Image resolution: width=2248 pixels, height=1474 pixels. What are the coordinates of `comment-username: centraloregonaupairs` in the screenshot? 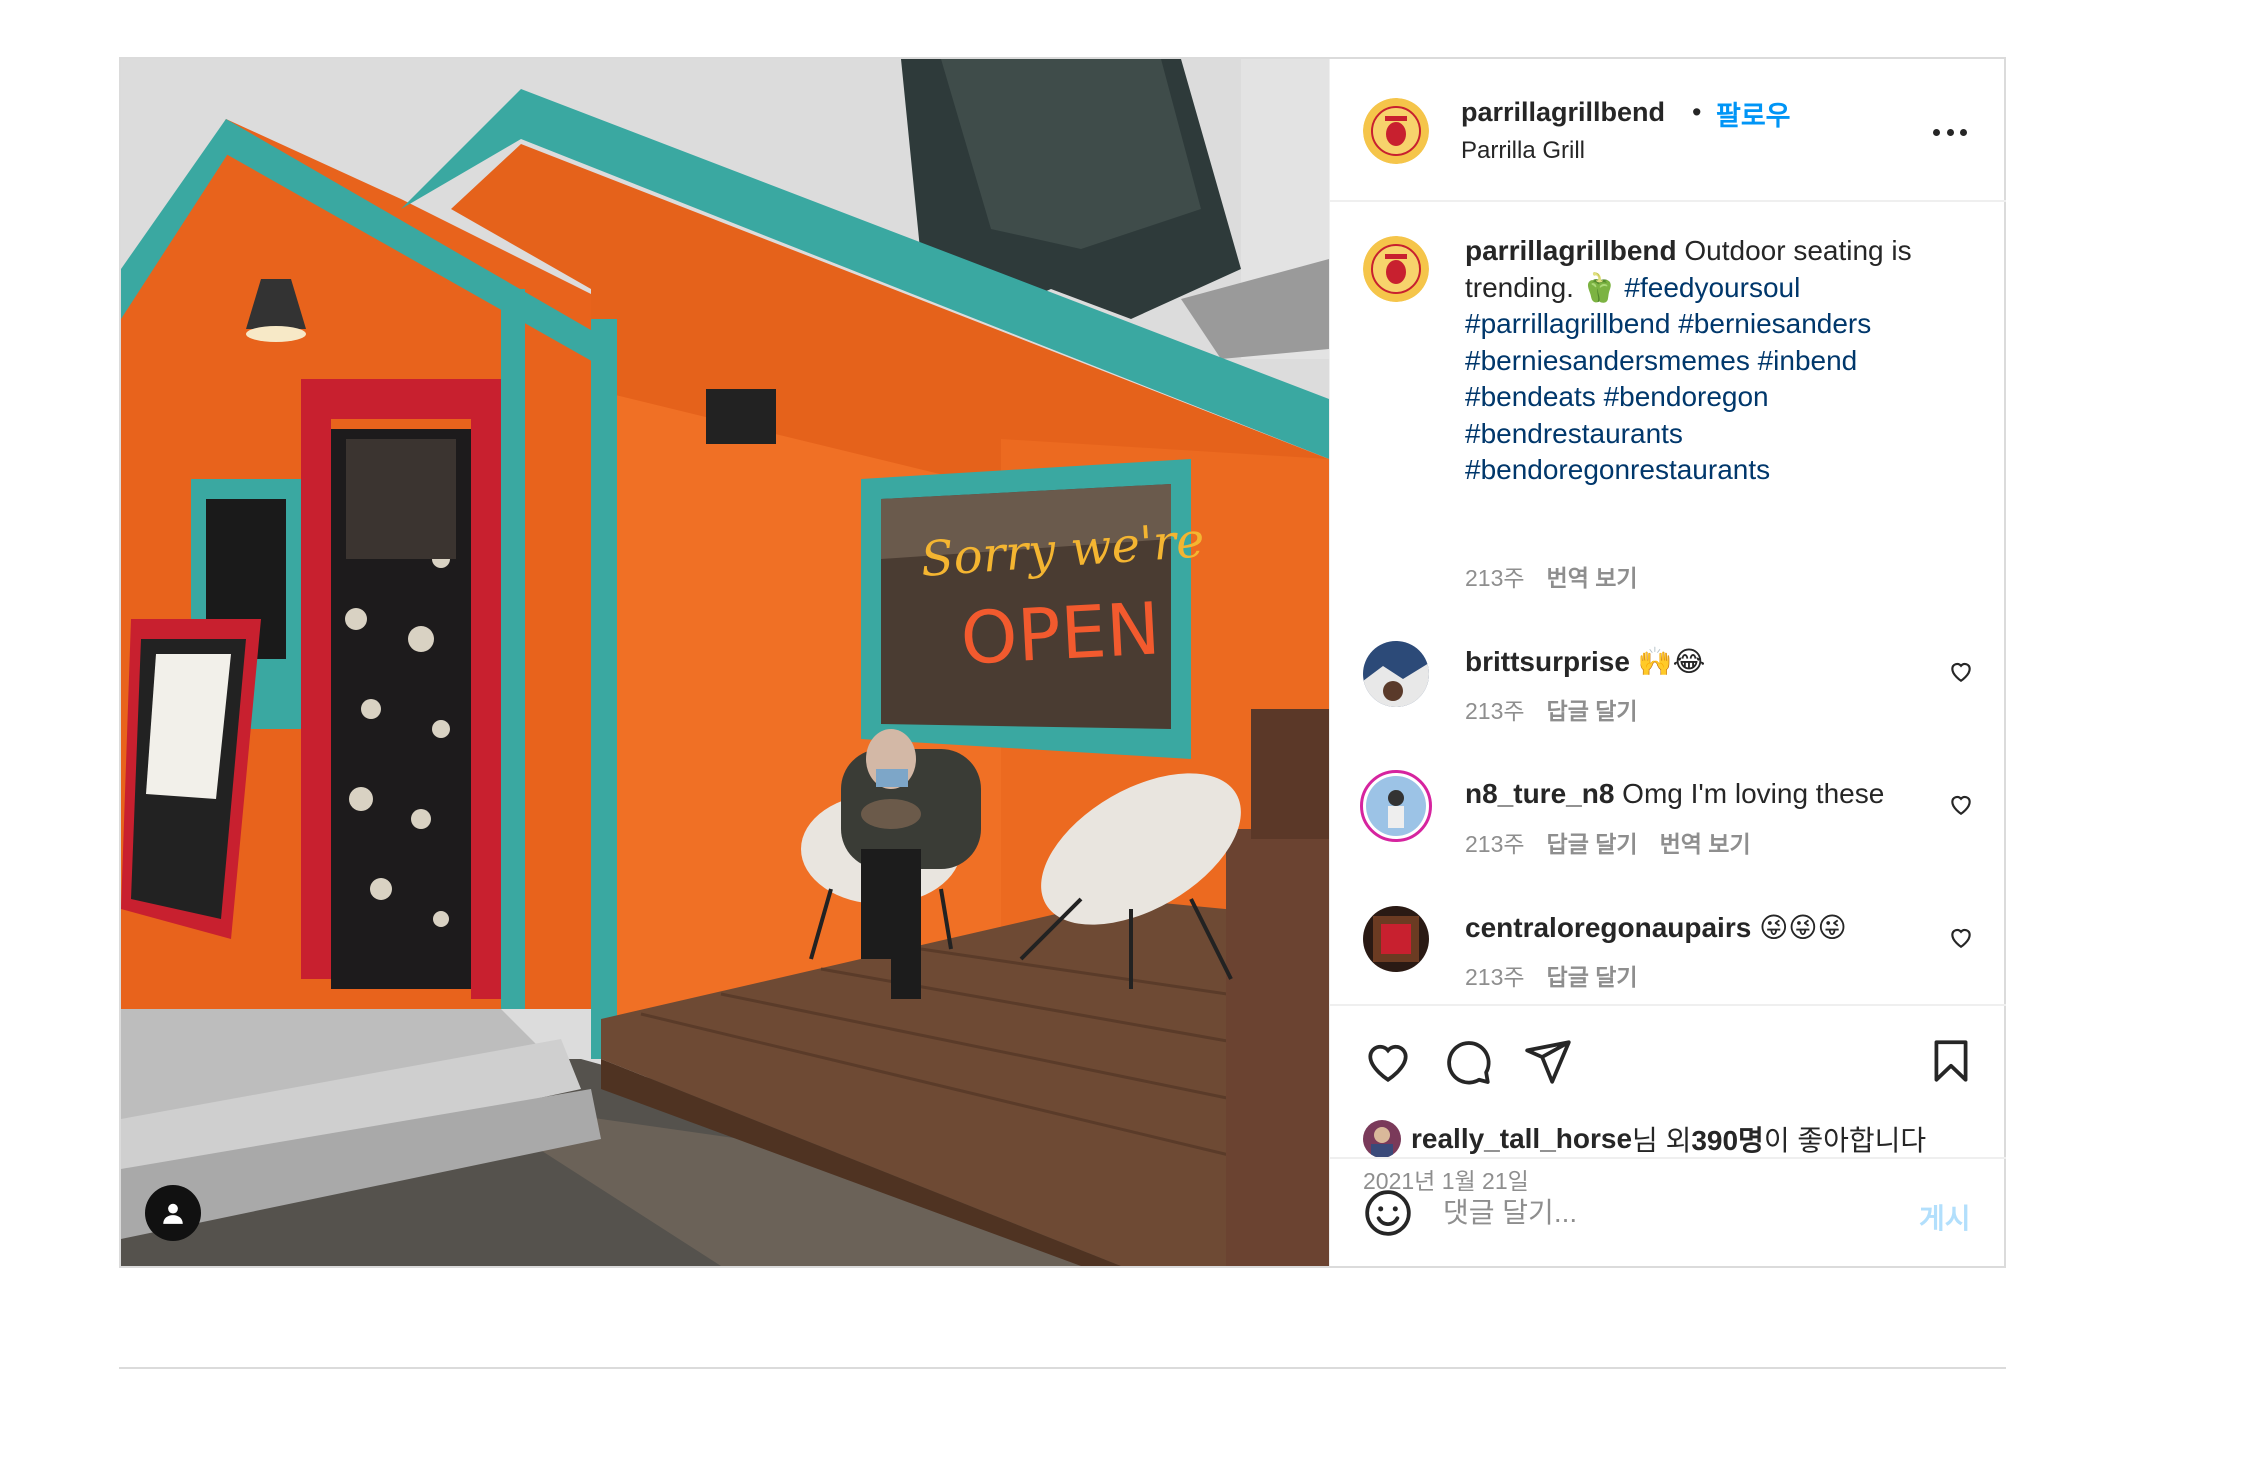 It's located at (1608, 927).